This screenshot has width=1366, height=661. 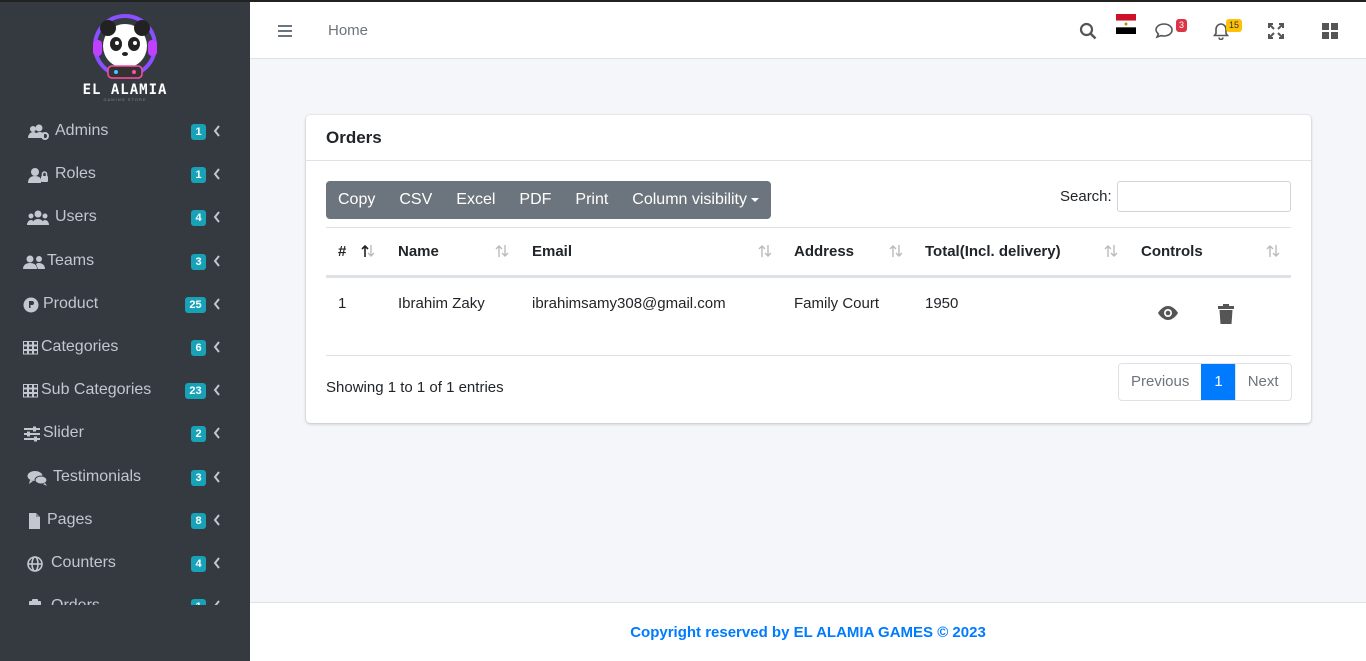 What do you see at coordinates (125, 348) in the screenshot?
I see `sidebar-item-categories: Categories 6` at bounding box center [125, 348].